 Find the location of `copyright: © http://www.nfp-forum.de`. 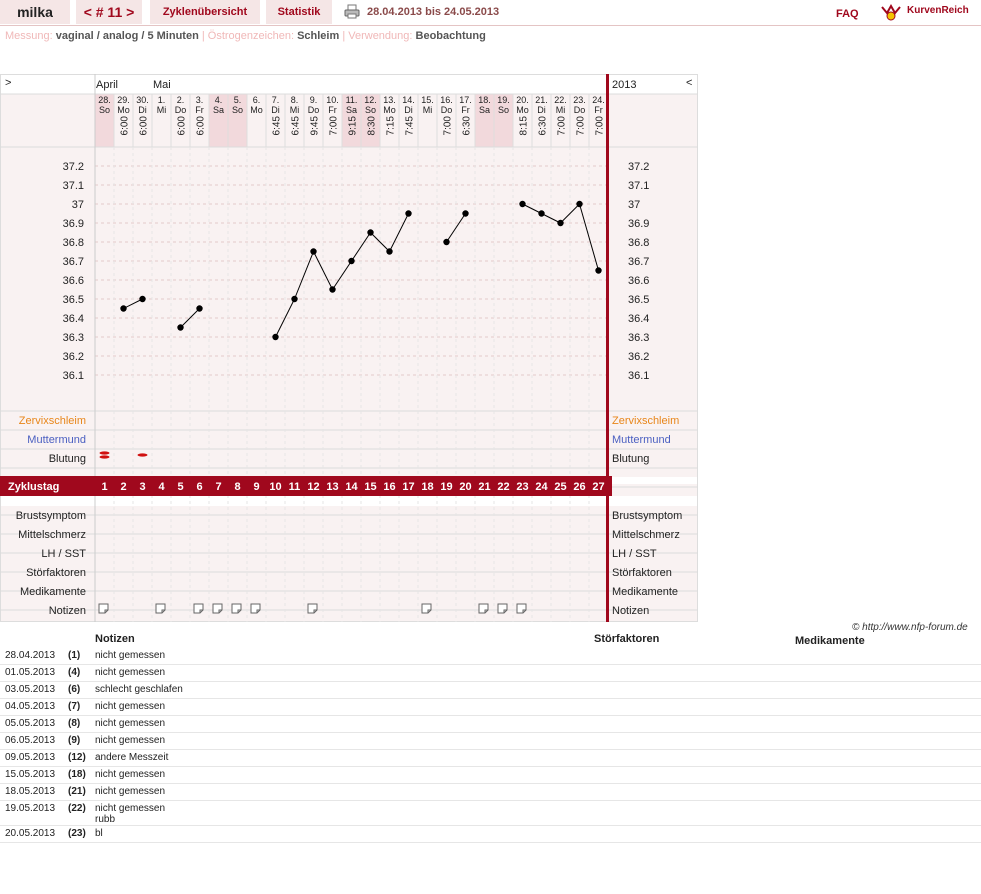

copyright: © http://www.nfp-forum.de is located at coordinates (910, 627).